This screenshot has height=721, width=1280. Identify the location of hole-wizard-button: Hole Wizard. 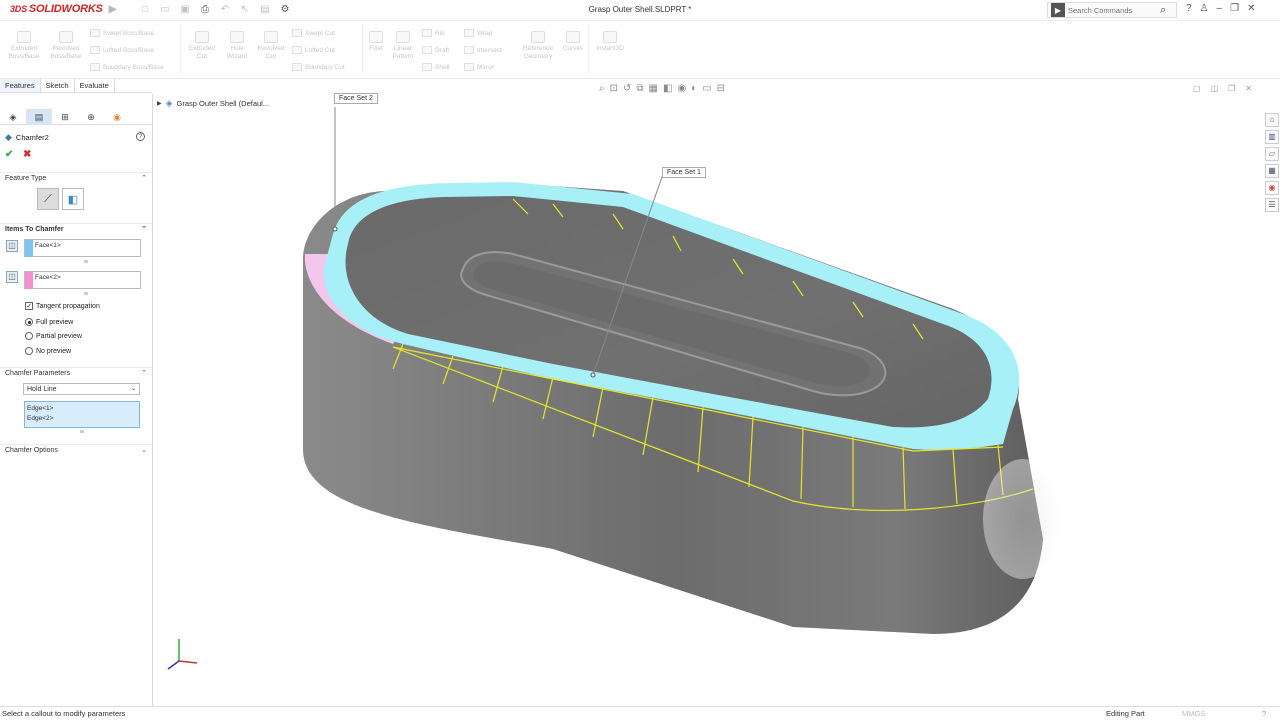
(237, 46).